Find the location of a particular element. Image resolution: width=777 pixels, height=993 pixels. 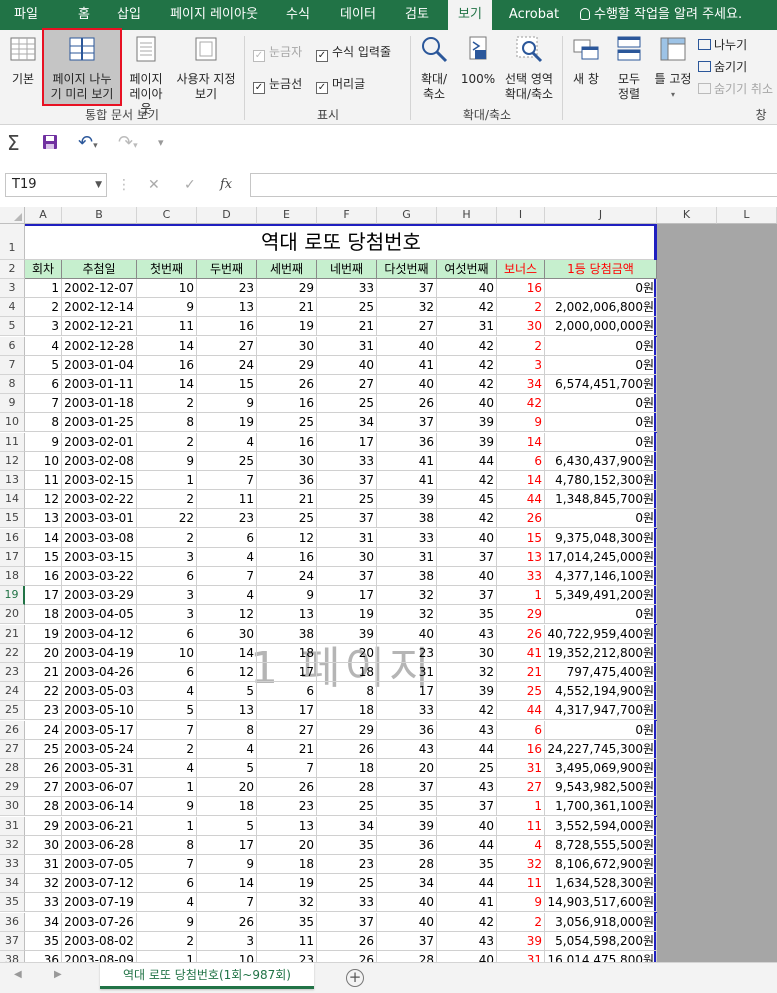

row-header: 7 is located at coordinates (12, 365).